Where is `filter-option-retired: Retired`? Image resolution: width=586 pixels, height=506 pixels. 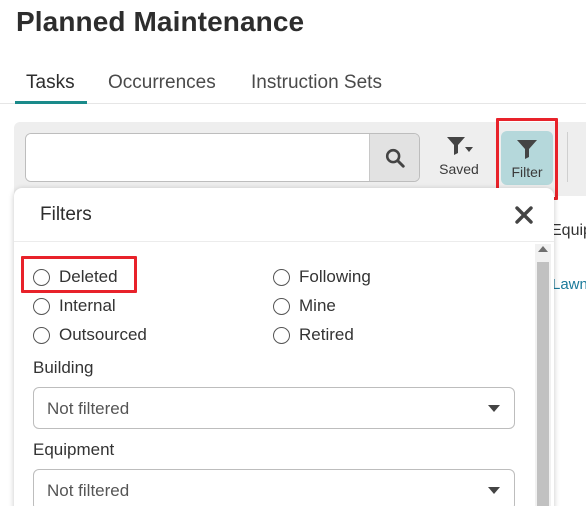 filter-option-retired: Retired is located at coordinates (313, 335).